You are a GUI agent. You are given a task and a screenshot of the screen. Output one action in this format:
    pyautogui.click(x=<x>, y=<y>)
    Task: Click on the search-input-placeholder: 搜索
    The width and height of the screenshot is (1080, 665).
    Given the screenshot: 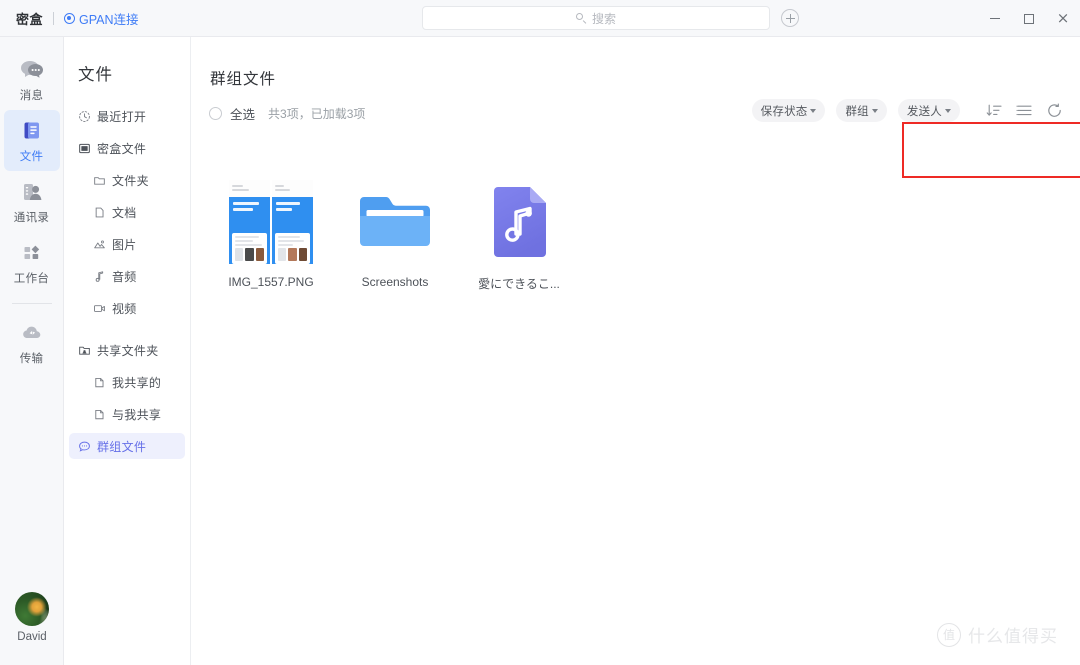 What is the action you would take?
    pyautogui.click(x=603, y=18)
    